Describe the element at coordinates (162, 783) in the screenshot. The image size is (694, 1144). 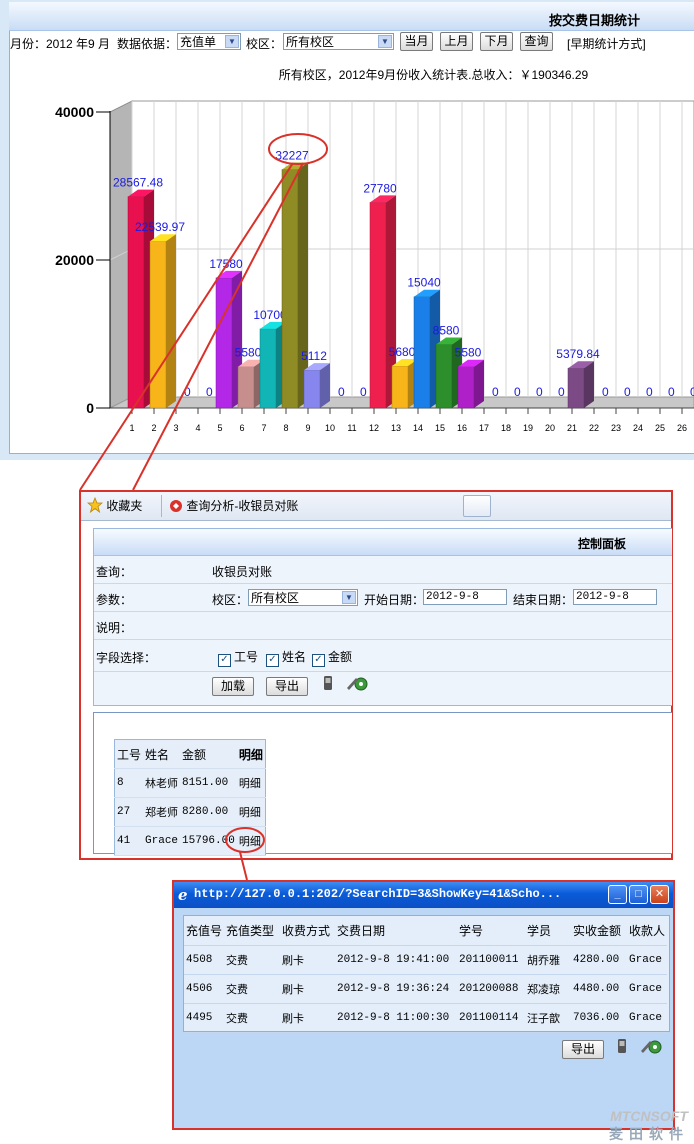
I see `cell-name: 林老师` at that location.